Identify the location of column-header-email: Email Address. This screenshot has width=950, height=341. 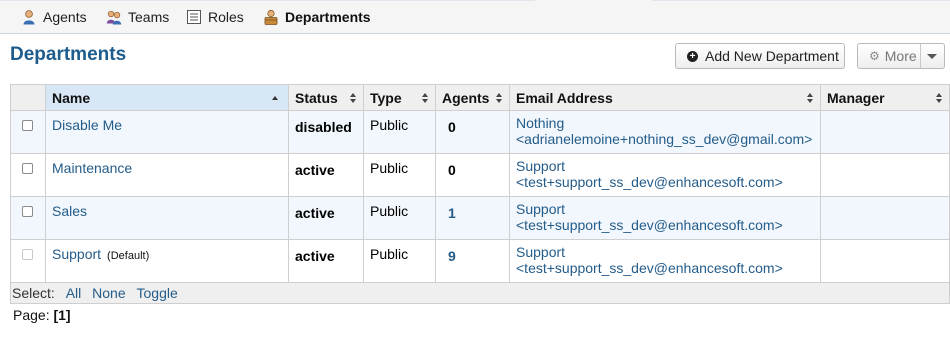
(665, 97).